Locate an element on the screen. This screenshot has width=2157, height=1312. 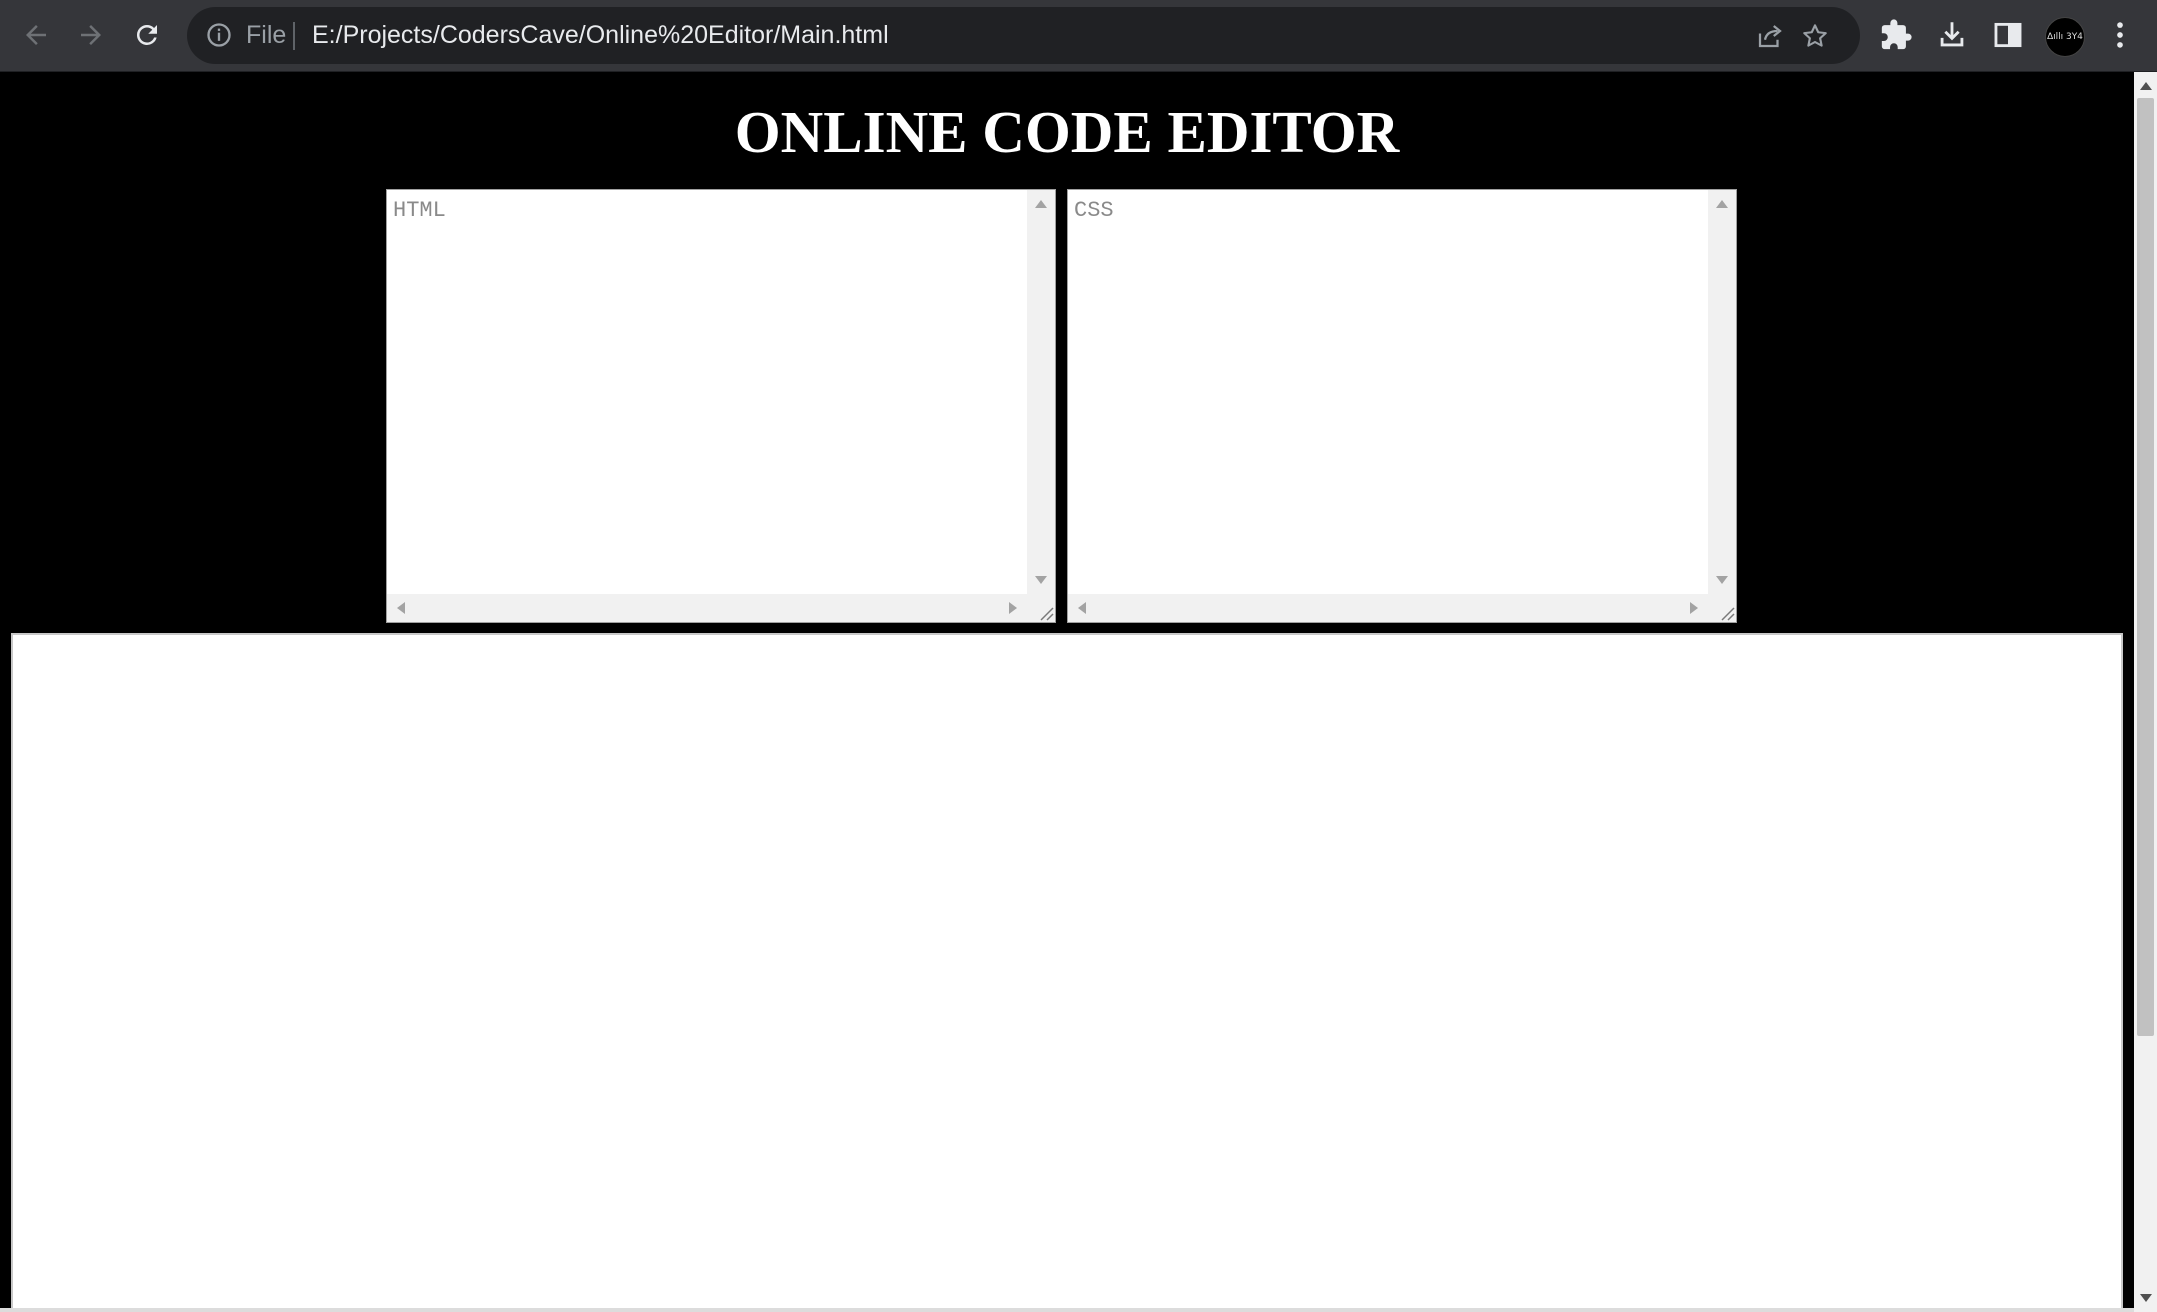
page-title: ONLINE CODE EDITOR is located at coordinates (1067, 132).